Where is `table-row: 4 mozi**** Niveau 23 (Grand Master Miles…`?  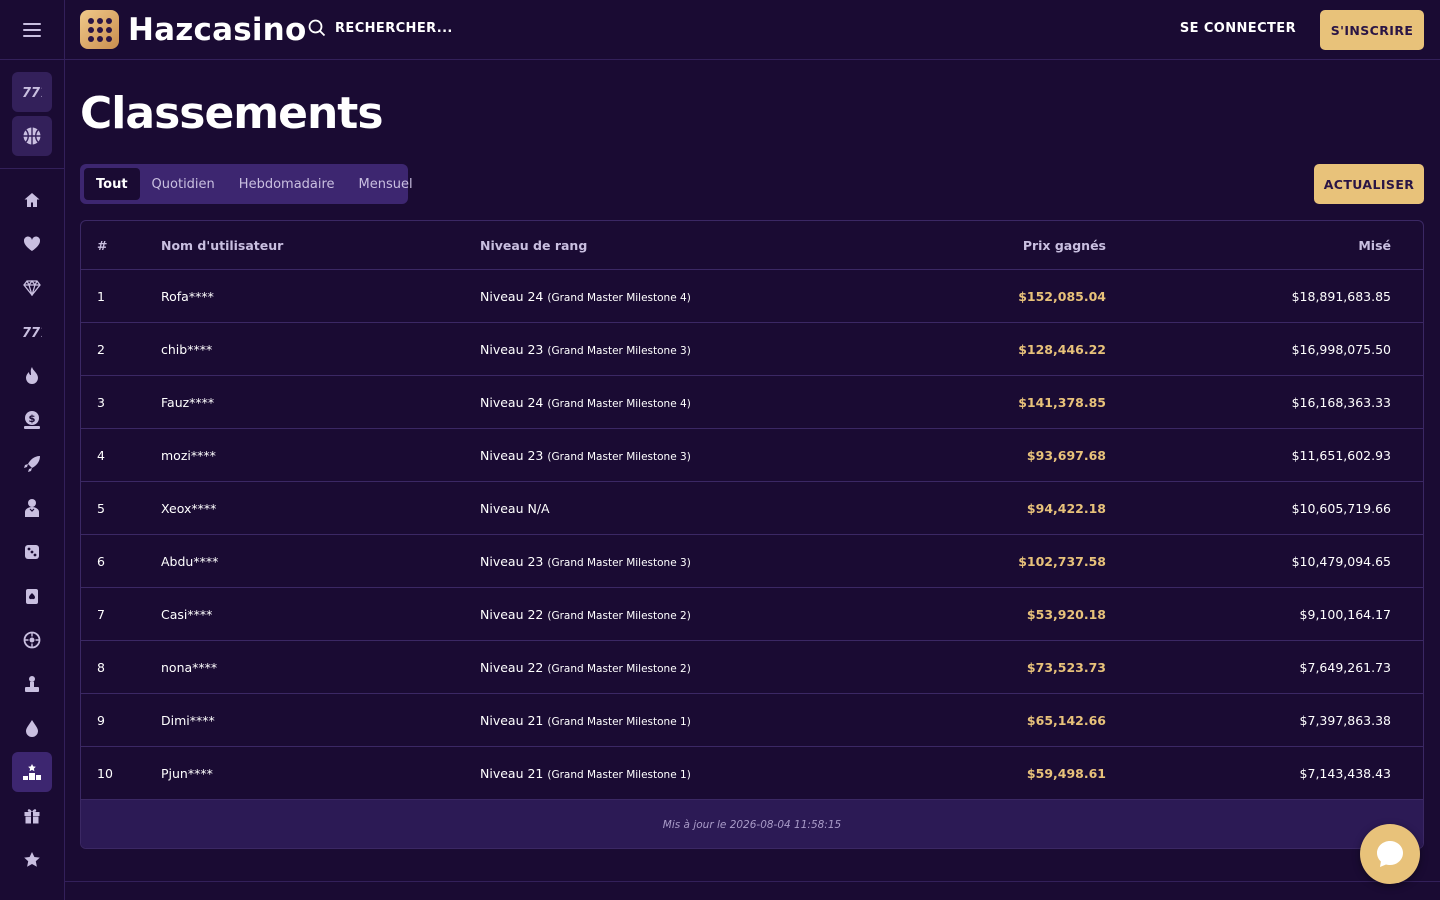 table-row: 4 mozi**** Niveau 23 (Grand Master Miles… is located at coordinates (752, 455).